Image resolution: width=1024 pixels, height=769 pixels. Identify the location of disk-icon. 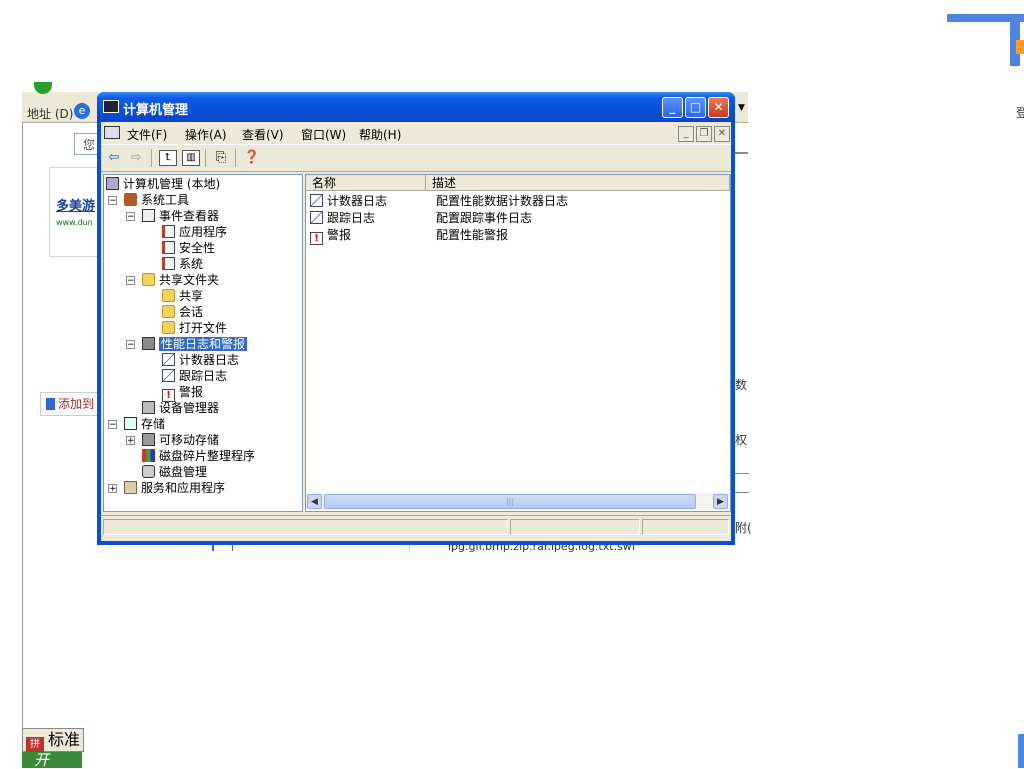
(148, 471).